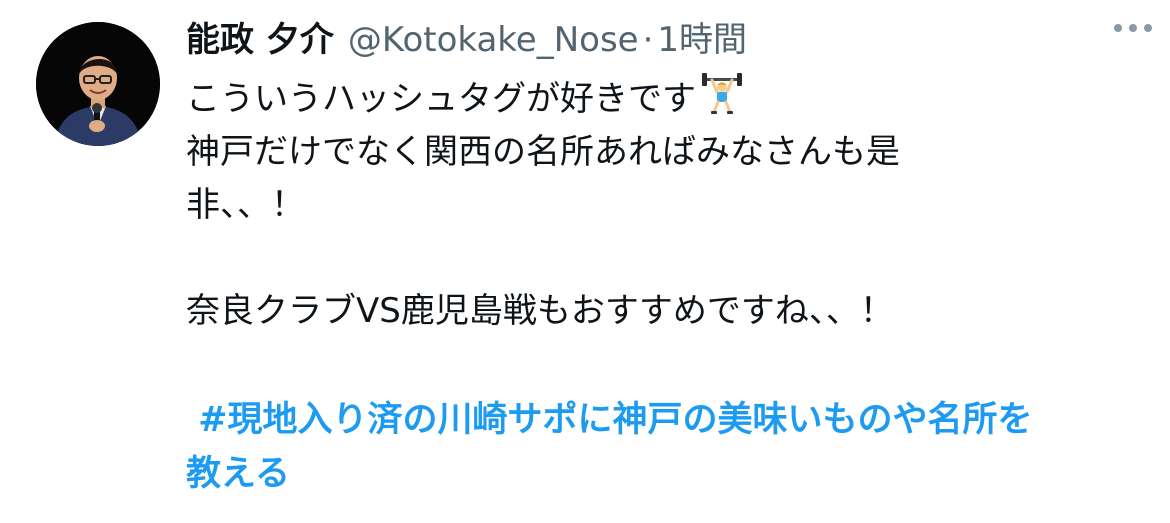  Describe the element at coordinates (666, 99) in the screenshot. I see `tweet-text-line: こういうハッシュタグが好きです` at that location.